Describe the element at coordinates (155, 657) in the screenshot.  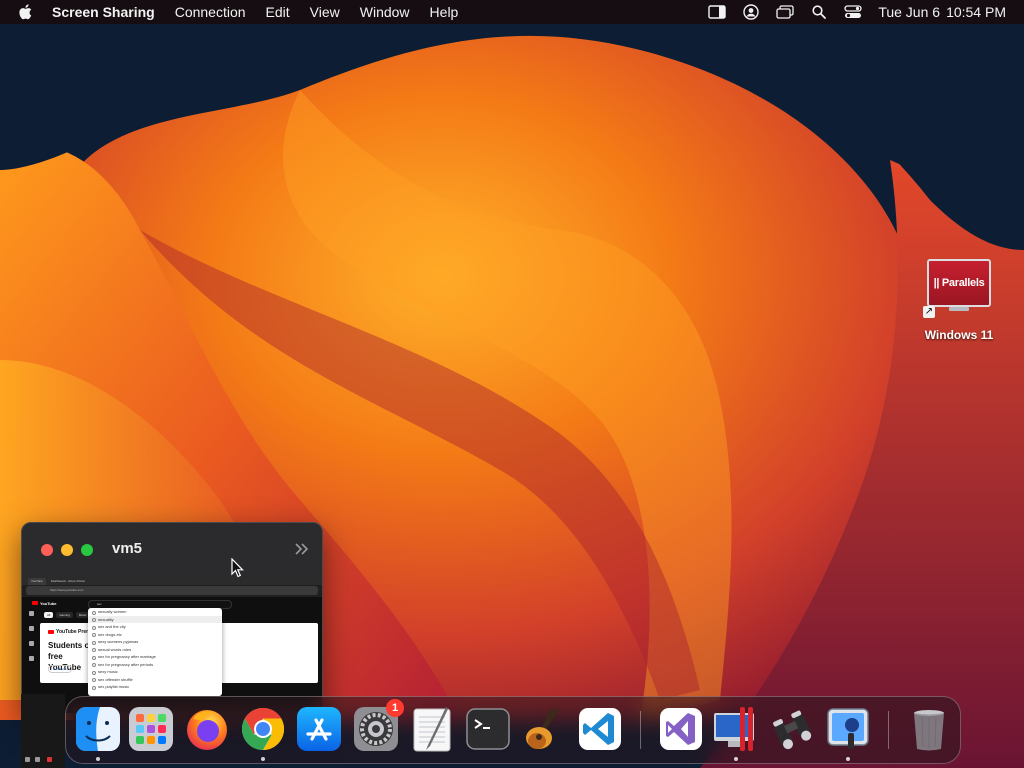
I see `suggestion-item: sex for pregnancy after marriage` at that location.